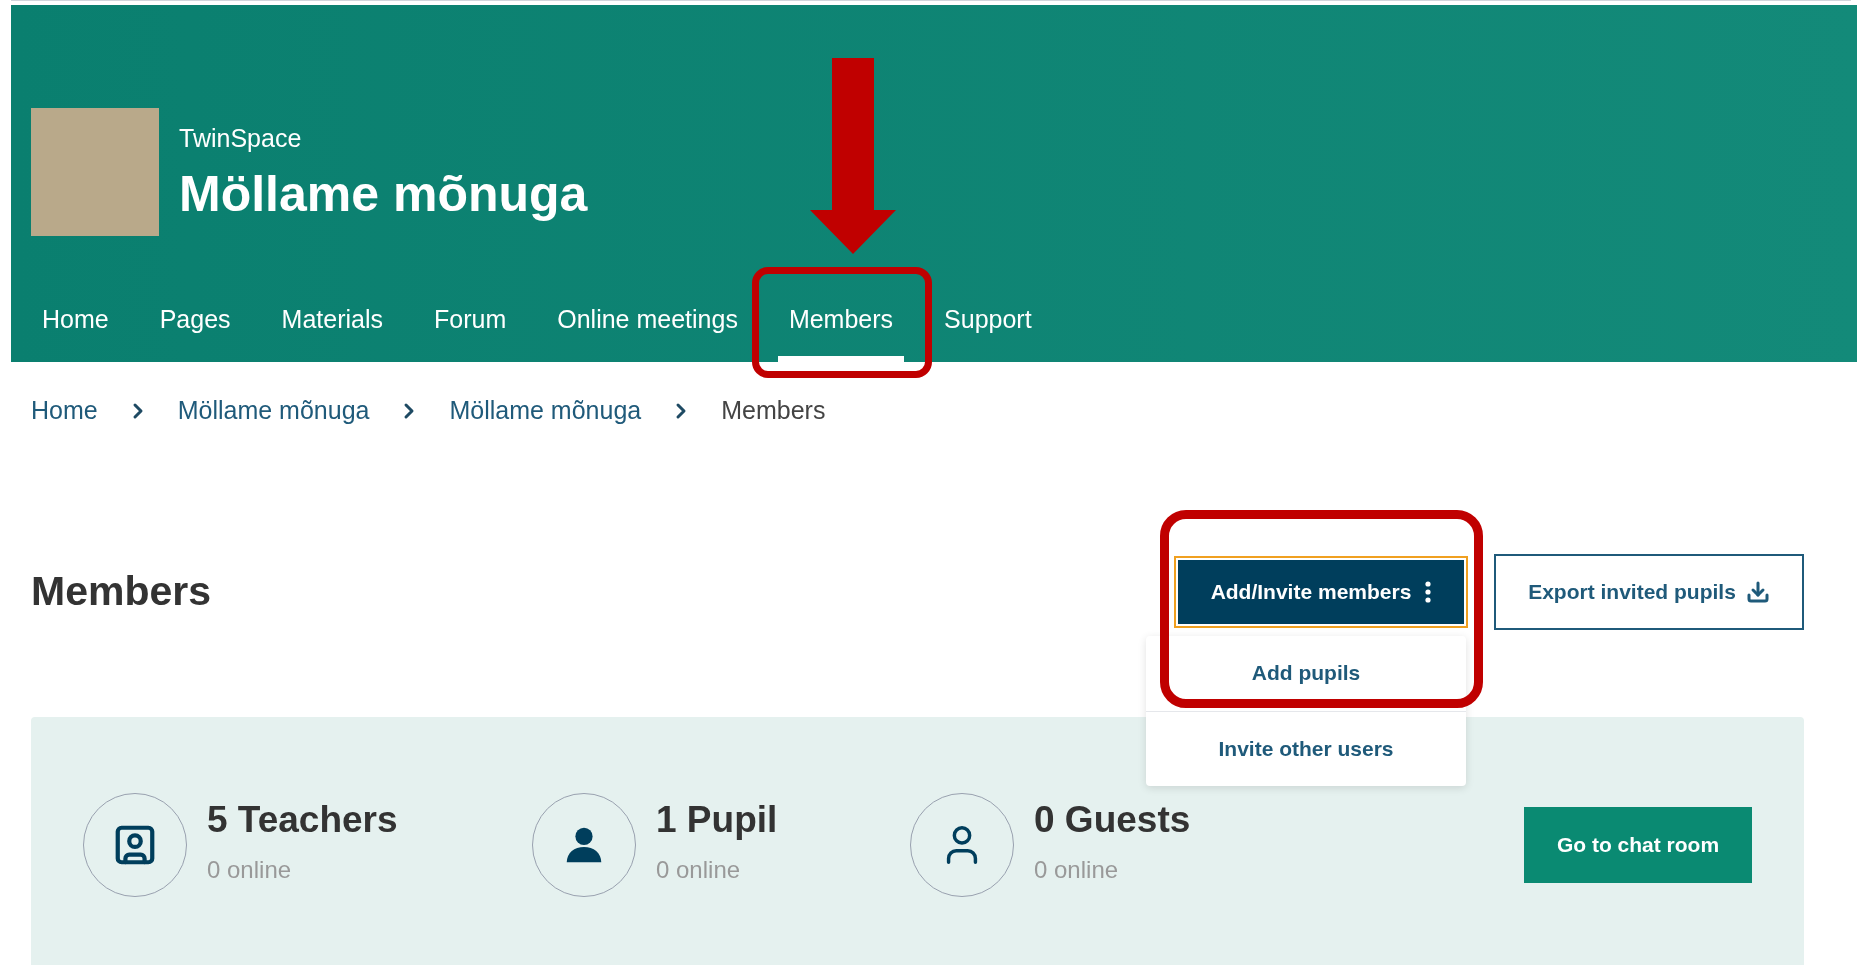  What do you see at coordinates (75, 328) in the screenshot?
I see `nav-tab: Home` at bounding box center [75, 328].